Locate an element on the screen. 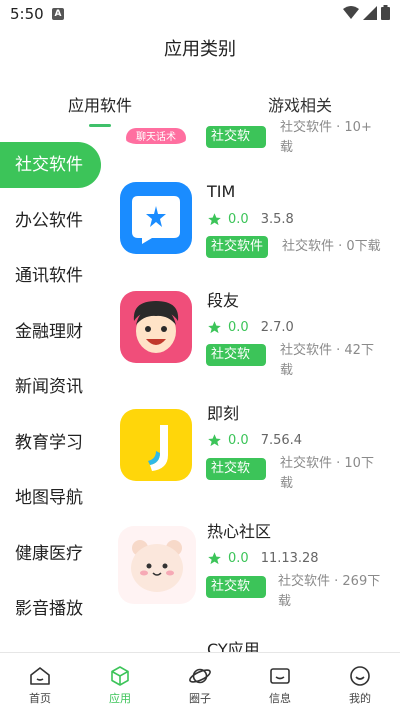  rating-row: 0.0 2.7.0 is located at coordinates (250, 327).